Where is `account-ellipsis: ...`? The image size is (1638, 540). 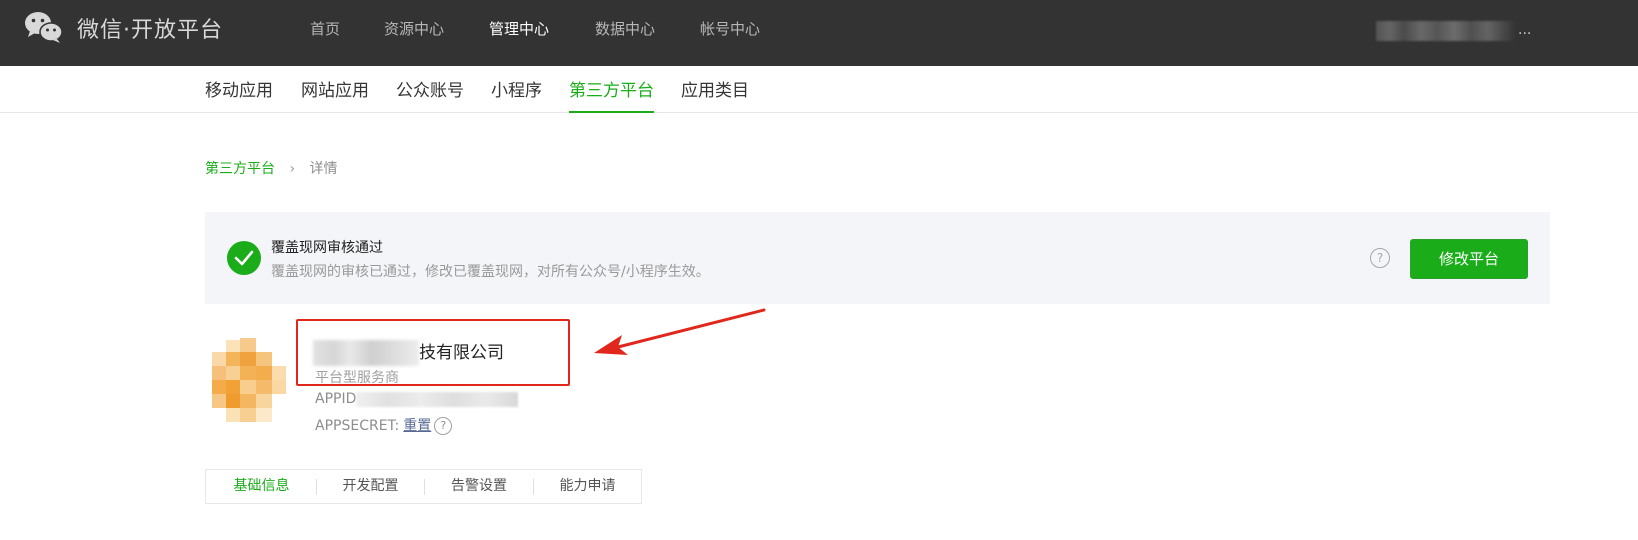 account-ellipsis: ... is located at coordinates (1525, 30).